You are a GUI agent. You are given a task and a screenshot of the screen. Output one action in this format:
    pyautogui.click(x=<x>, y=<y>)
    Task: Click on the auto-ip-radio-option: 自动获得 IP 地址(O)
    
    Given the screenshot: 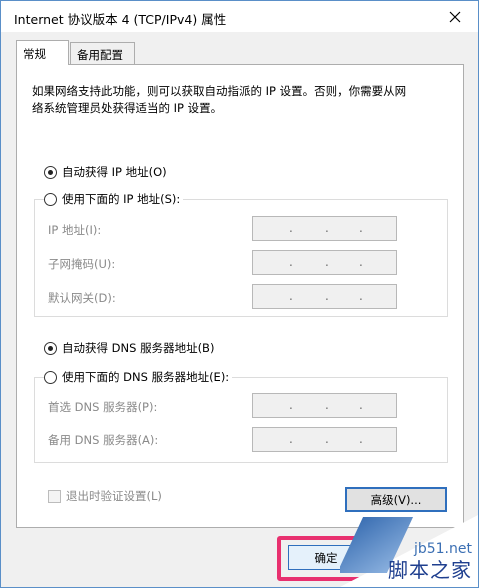 What is the action you would take?
    pyautogui.click(x=105, y=172)
    